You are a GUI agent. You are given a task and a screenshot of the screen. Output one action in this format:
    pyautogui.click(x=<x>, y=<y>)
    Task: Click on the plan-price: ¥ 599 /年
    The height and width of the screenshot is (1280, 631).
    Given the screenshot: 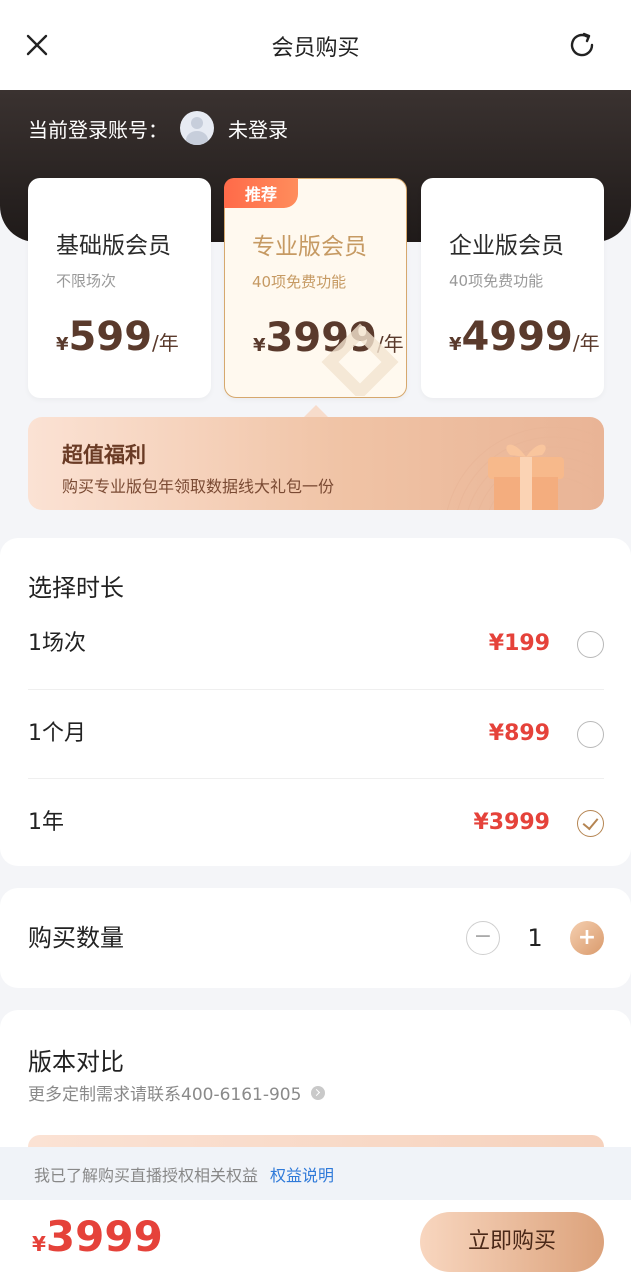 What is the action you would take?
    pyautogui.click(x=117, y=337)
    